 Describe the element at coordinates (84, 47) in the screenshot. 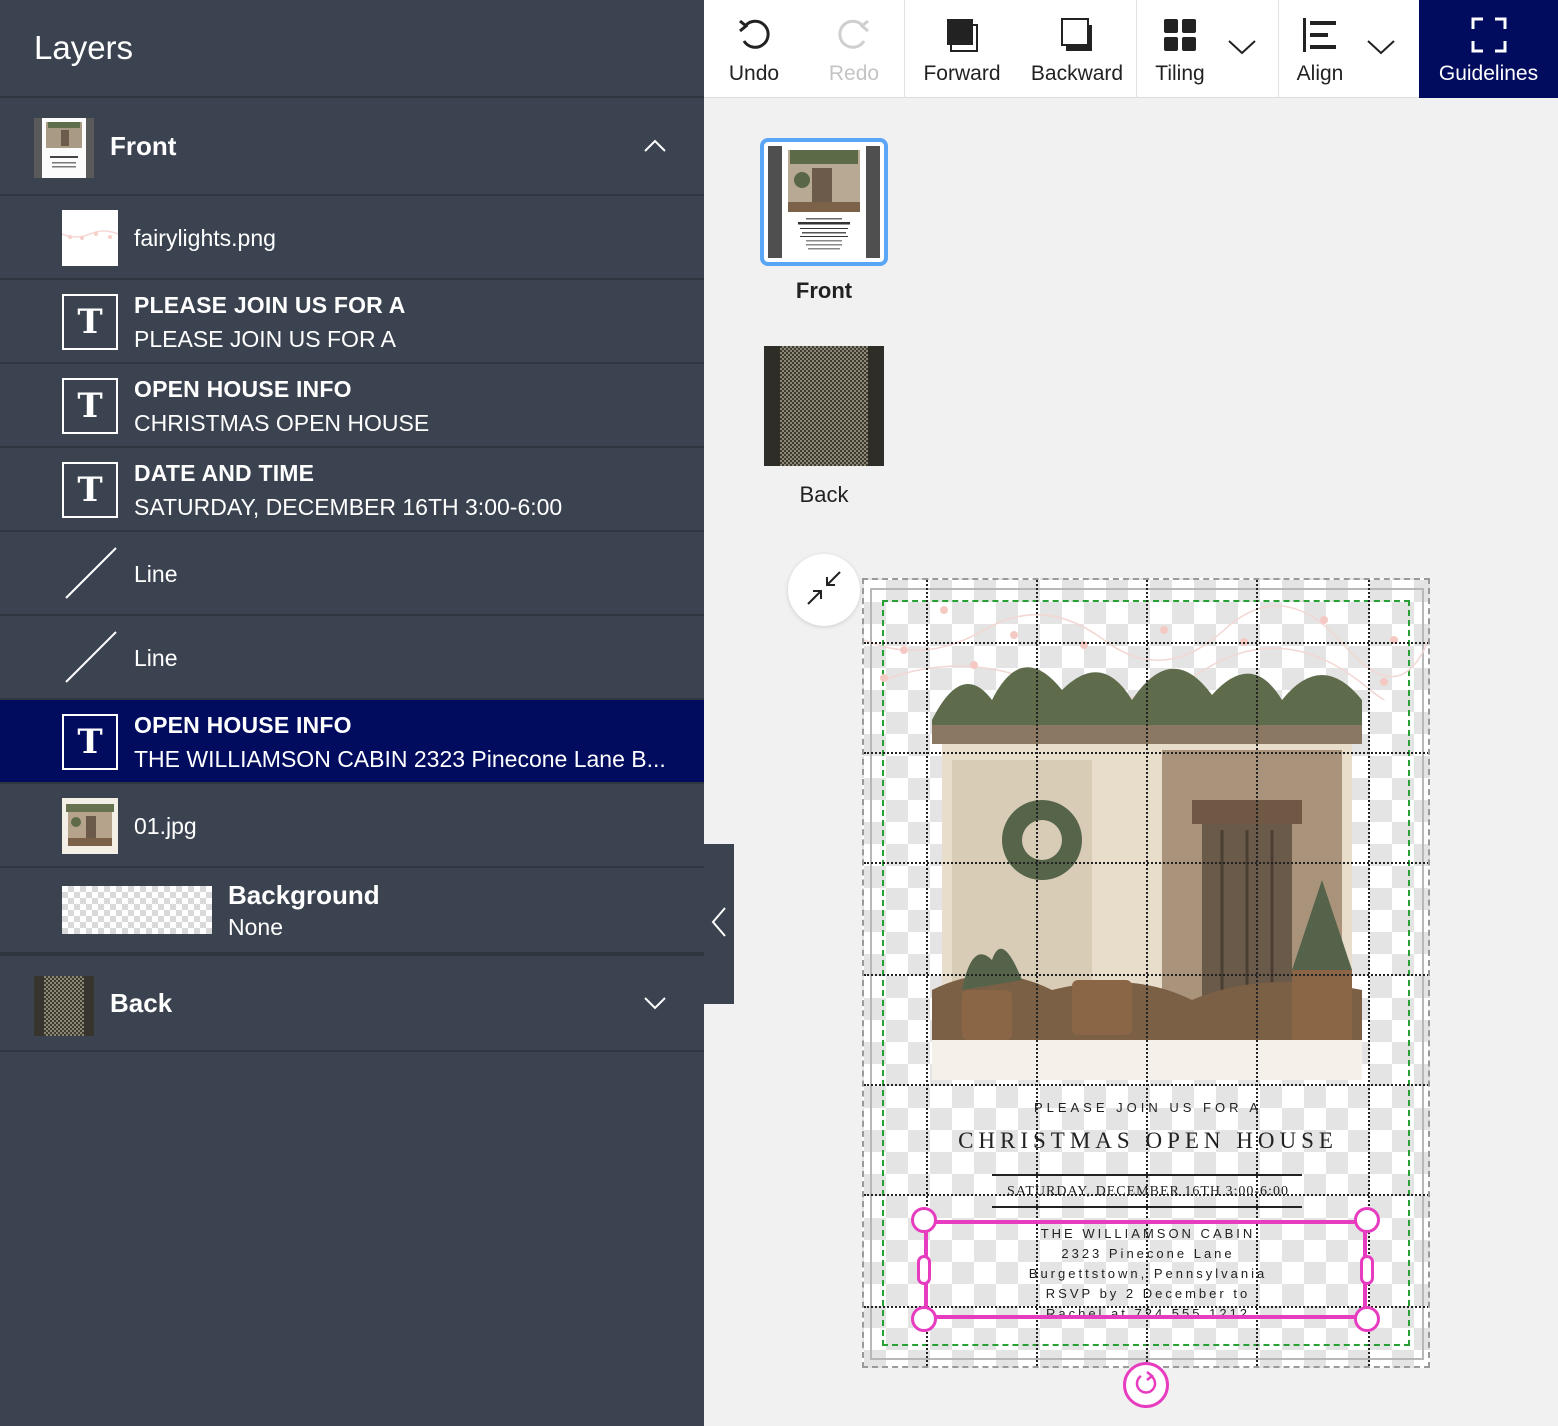

I see `layers-title: Layers` at that location.